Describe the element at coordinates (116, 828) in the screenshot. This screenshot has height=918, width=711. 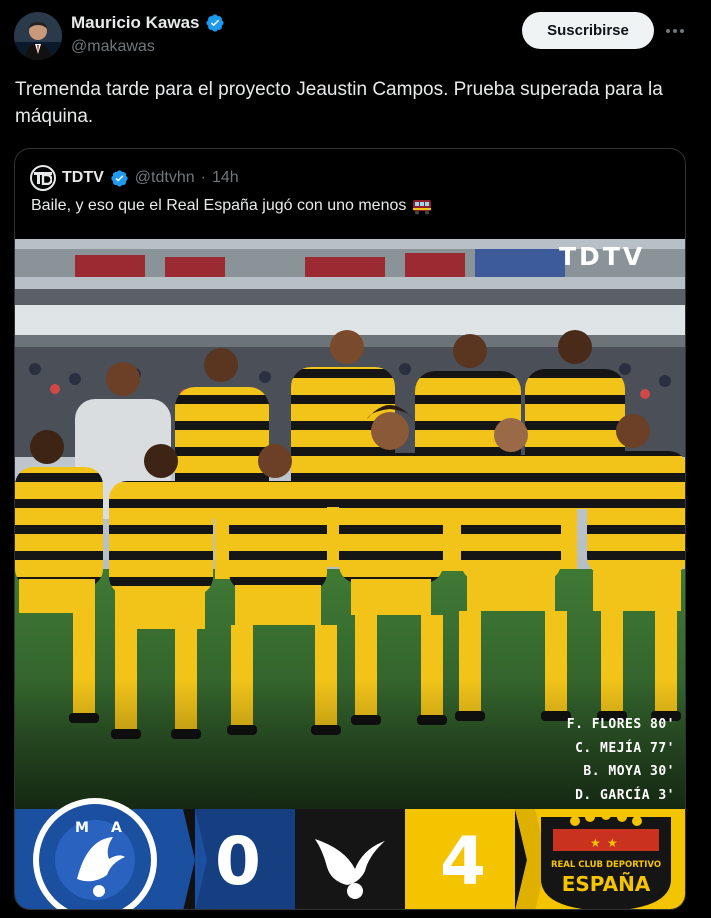
I see `svg-text: A` at that location.